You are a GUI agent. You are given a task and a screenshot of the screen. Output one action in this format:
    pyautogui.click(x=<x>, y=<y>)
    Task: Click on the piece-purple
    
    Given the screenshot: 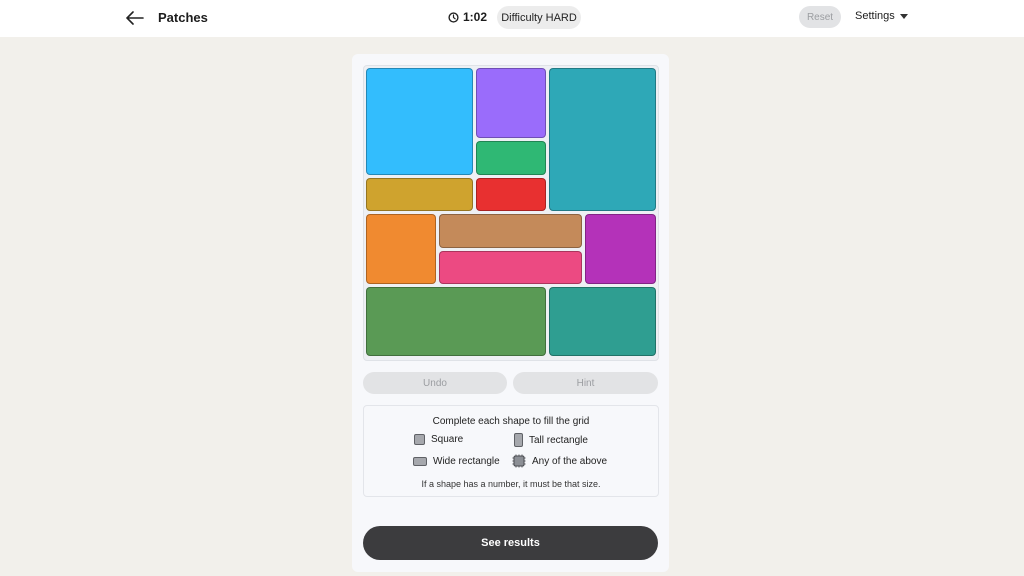 What is the action you would take?
    pyautogui.click(x=511, y=103)
    